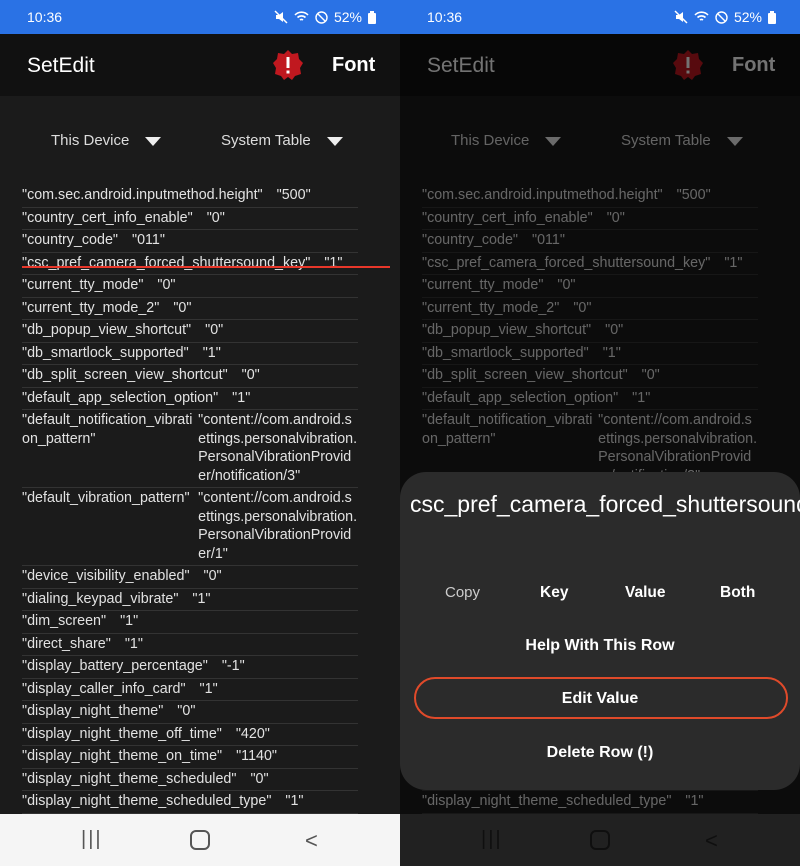  Describe the element at coordinates (93, 711) in the screenshot. I see `row-key: "display_night_theme"` at that location.